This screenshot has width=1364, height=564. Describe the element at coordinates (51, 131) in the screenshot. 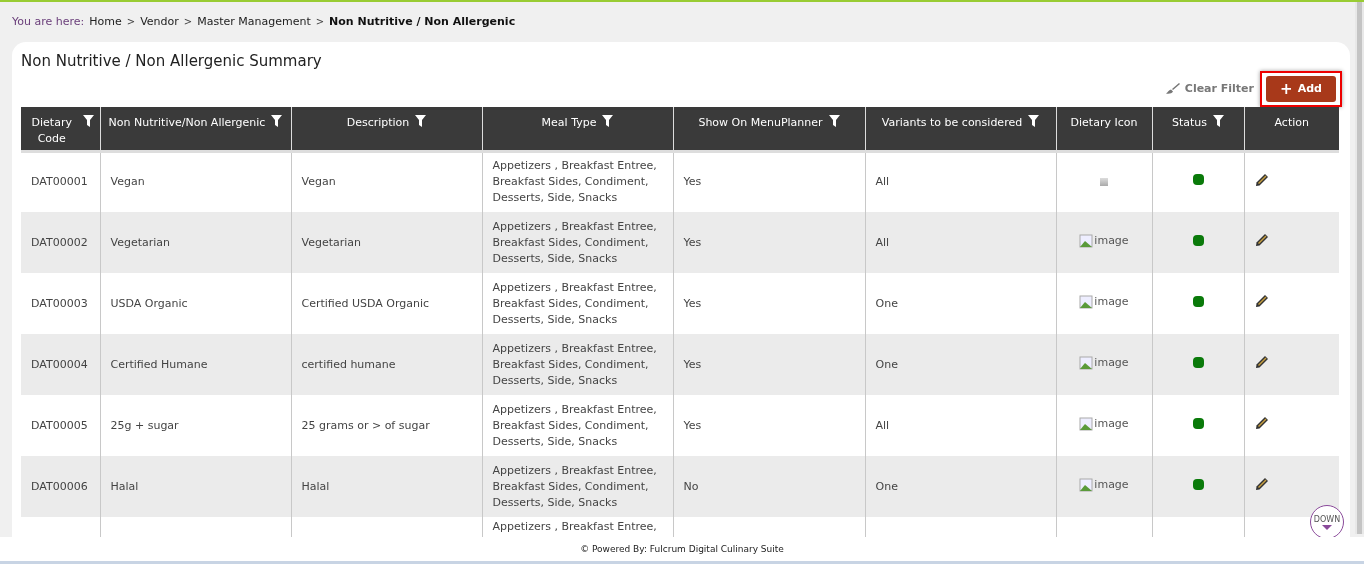

I see `column-header: Dietary Code` at that location.